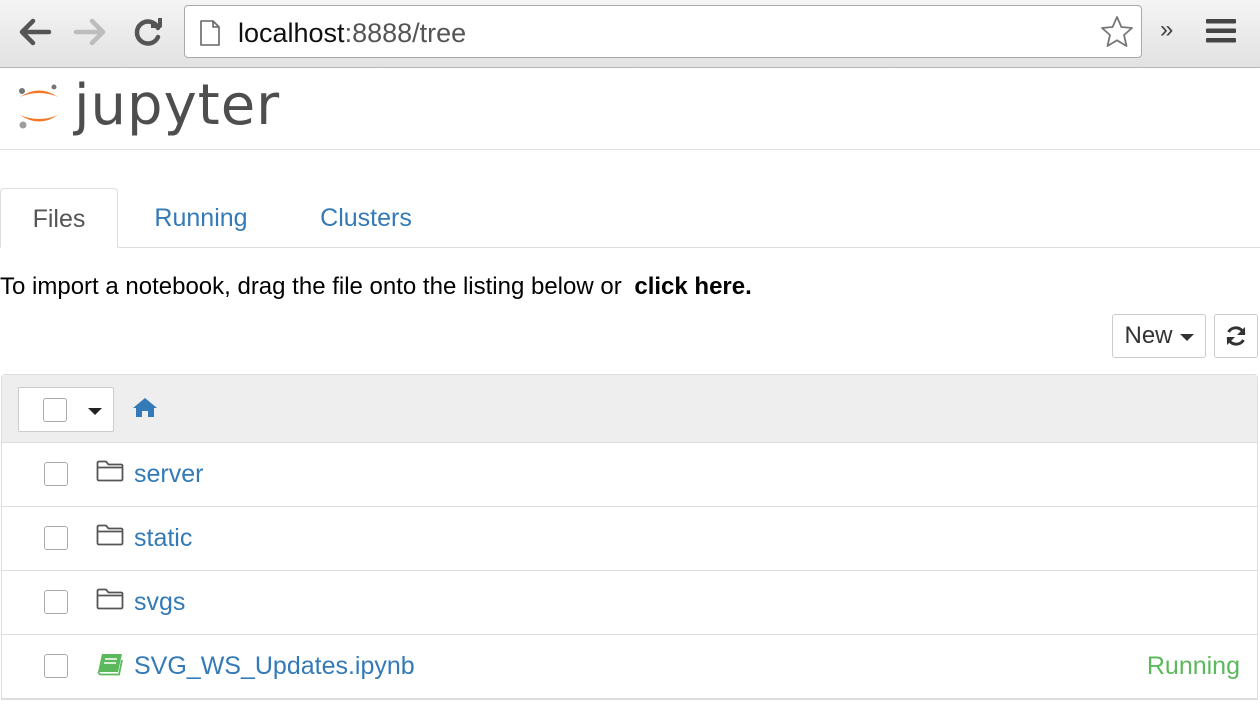  I want to click on running-status: Running, so click(1193, 666).